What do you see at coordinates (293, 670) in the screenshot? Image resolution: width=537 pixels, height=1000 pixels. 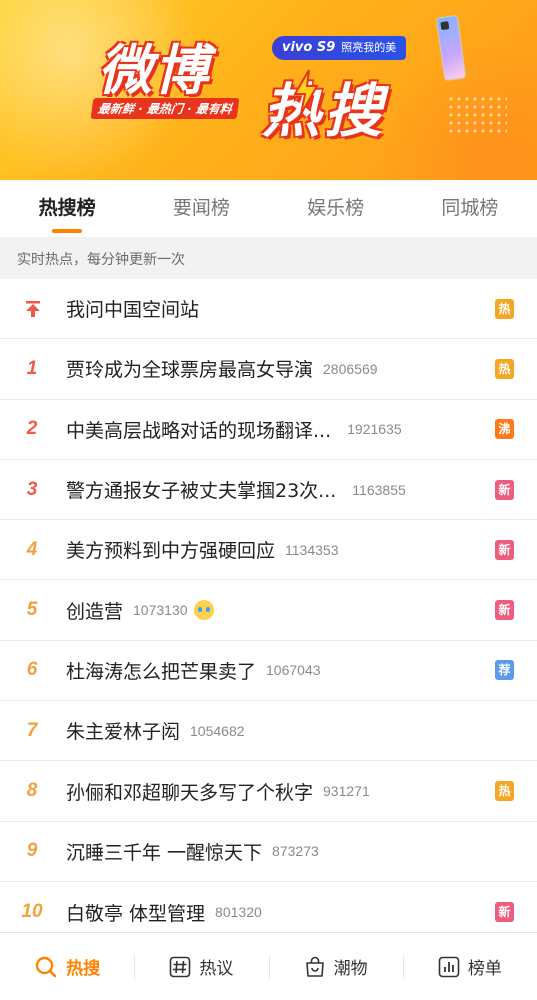 I see `item-count: 1067043` at bounding box center [293, 670].